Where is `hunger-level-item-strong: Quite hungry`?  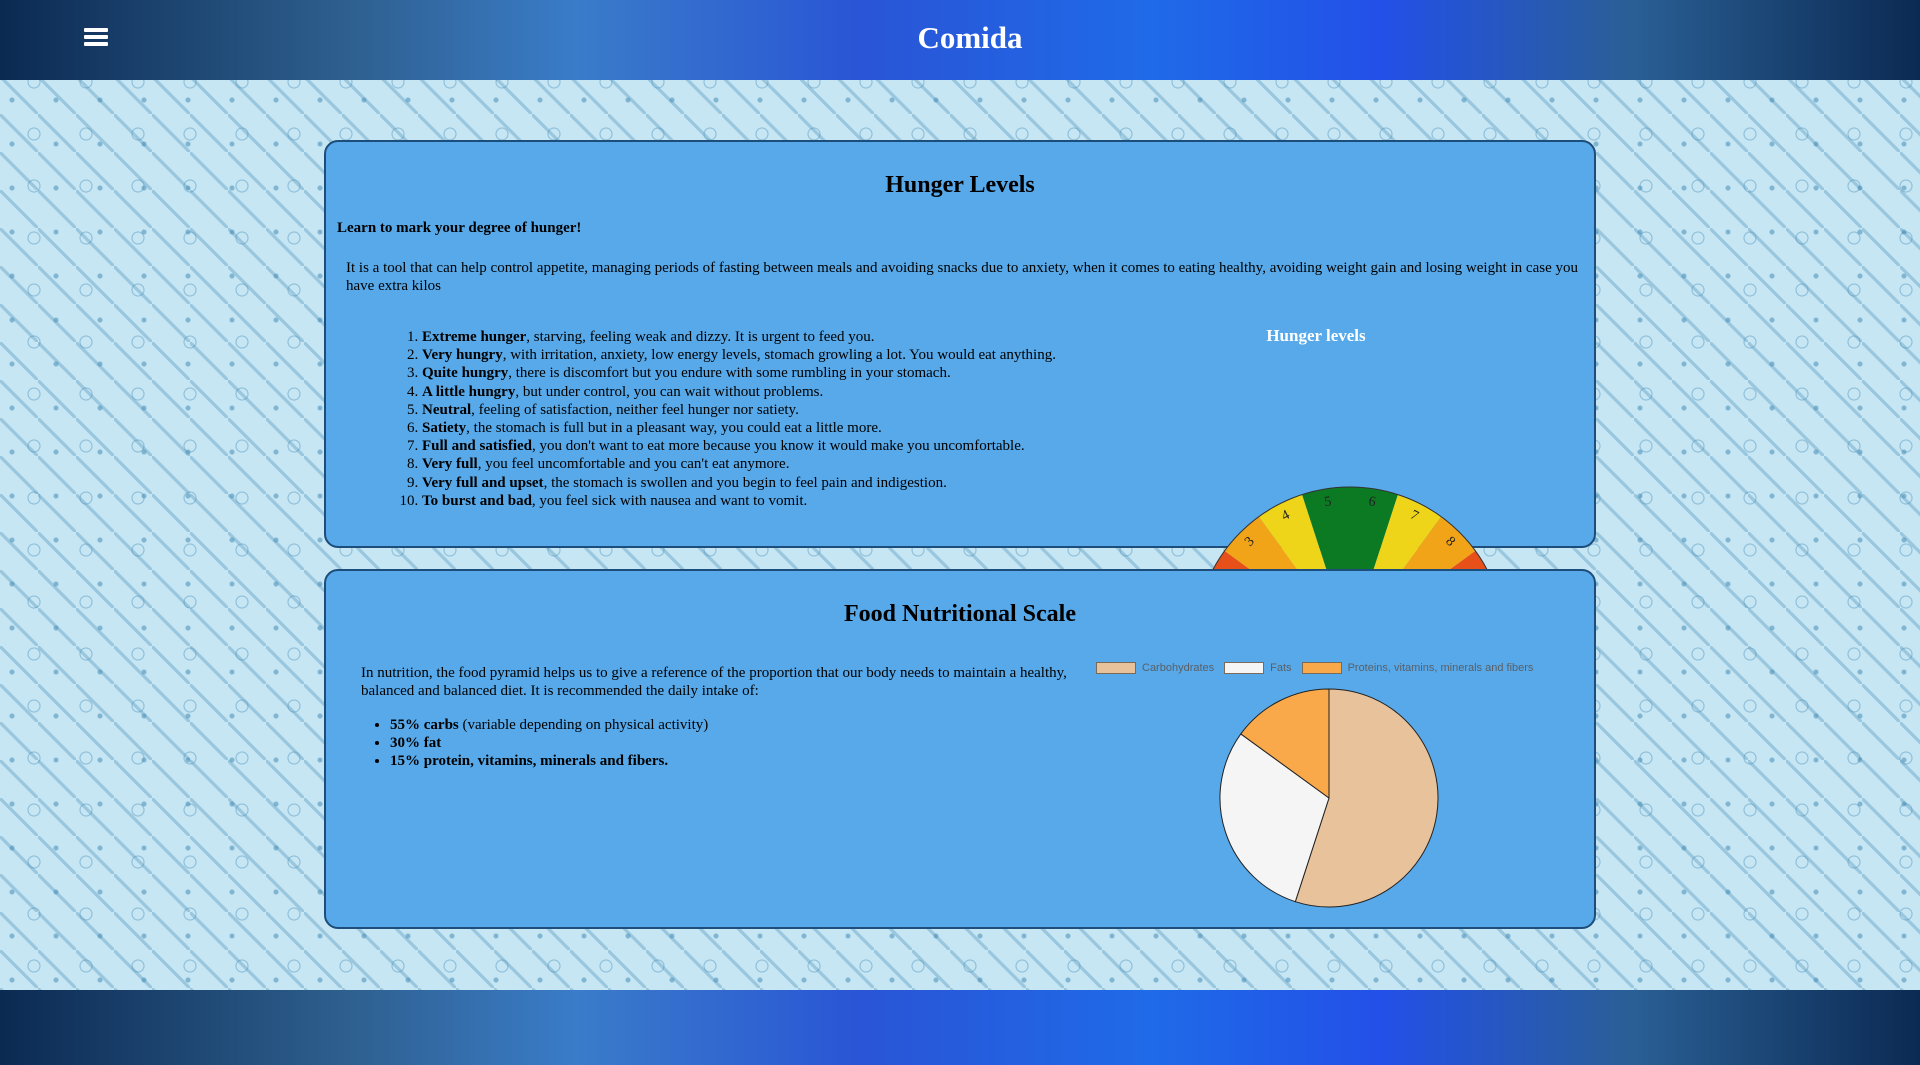
hunger-level-item-strong: Quite hungry is located at coordinates (465, 373).